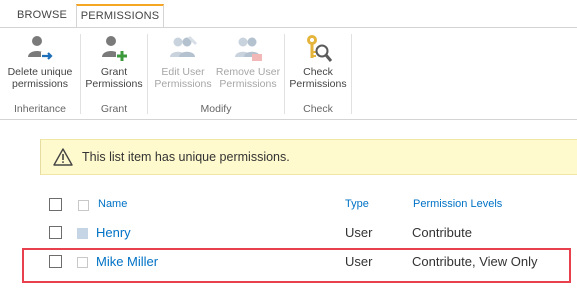 The image size is (577, 298). Describe the element at coordinates (183, 84) in the screenshot. I see `edit-user-line2: Permissions` at that location.